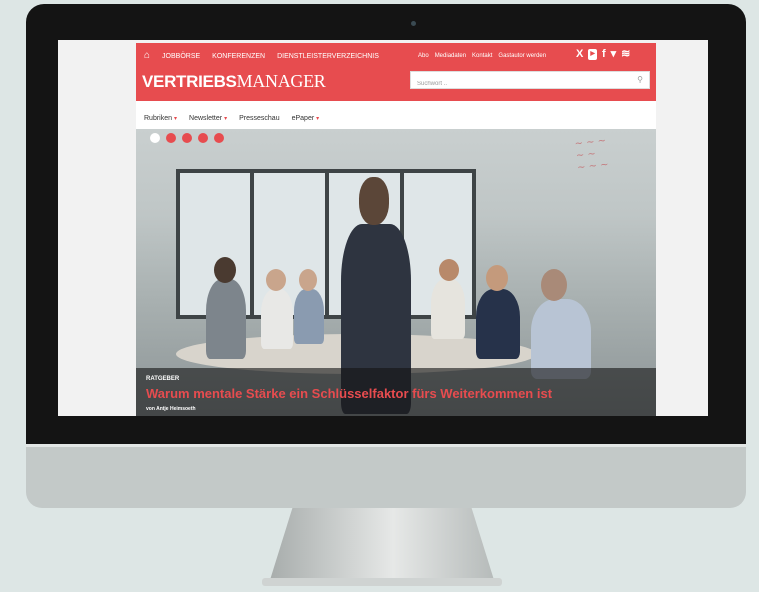 This screenshot has width=759, height=592. I want to click on article-author: von Antje Heimsoeth, so click(171, 409).